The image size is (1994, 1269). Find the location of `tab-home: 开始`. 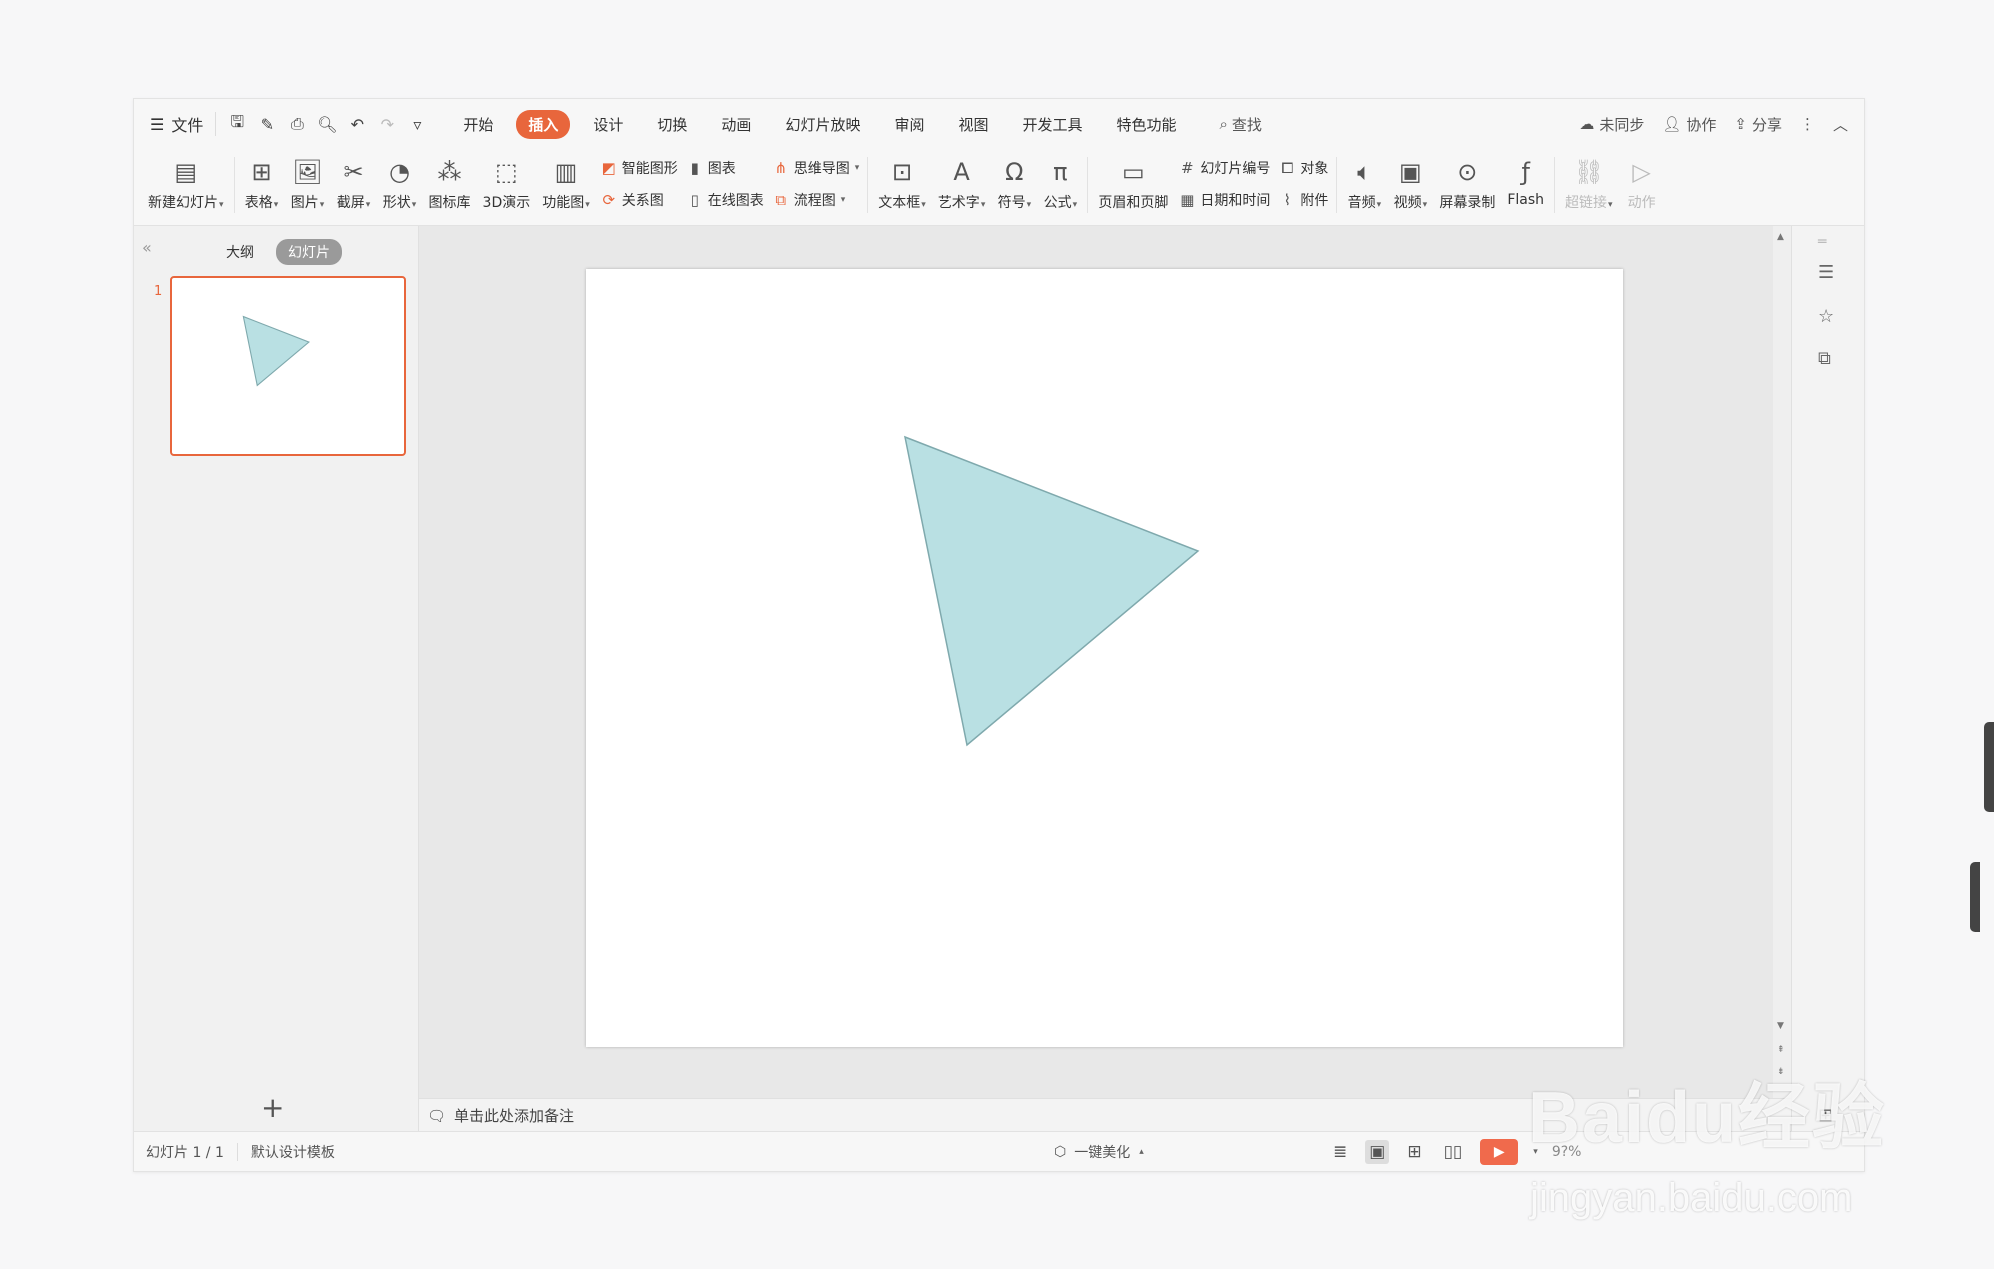

tab-home: 开始 is located at coordinates (478, 124).